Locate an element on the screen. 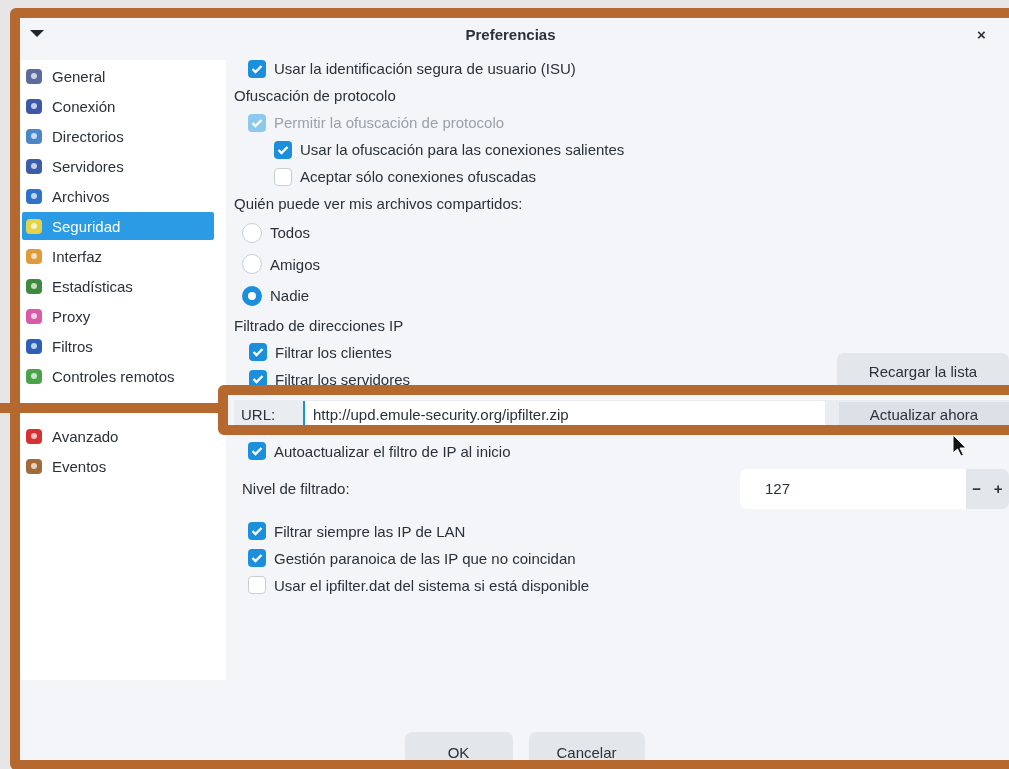  category-label: Directorios is located at coordinates (88, 136).